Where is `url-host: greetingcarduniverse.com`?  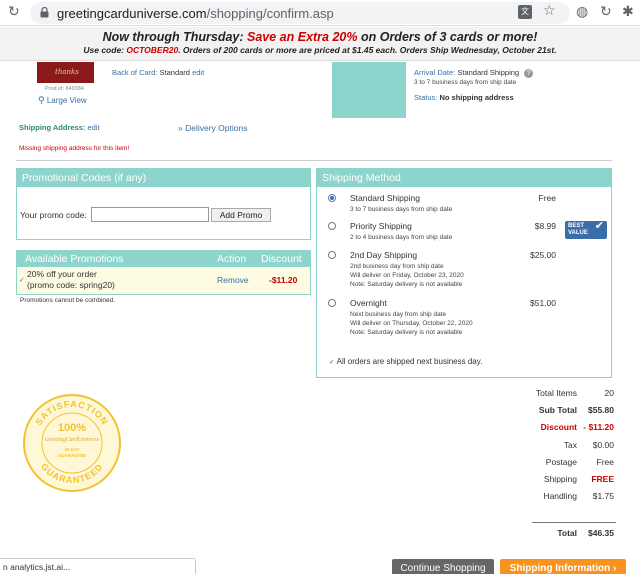 url-host: greetingcarduniverse.com is located at coordinates (132, 13).